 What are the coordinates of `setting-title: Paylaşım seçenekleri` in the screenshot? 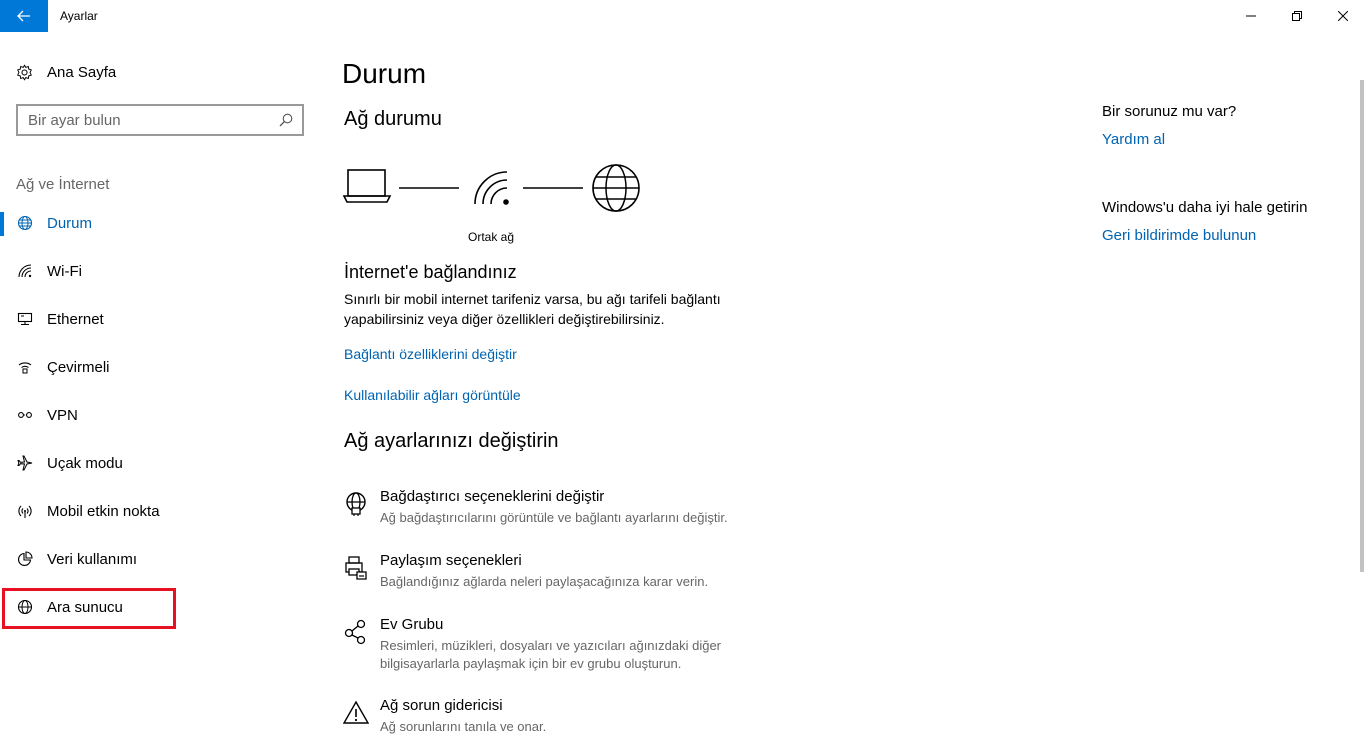 It's located at (451, 560).